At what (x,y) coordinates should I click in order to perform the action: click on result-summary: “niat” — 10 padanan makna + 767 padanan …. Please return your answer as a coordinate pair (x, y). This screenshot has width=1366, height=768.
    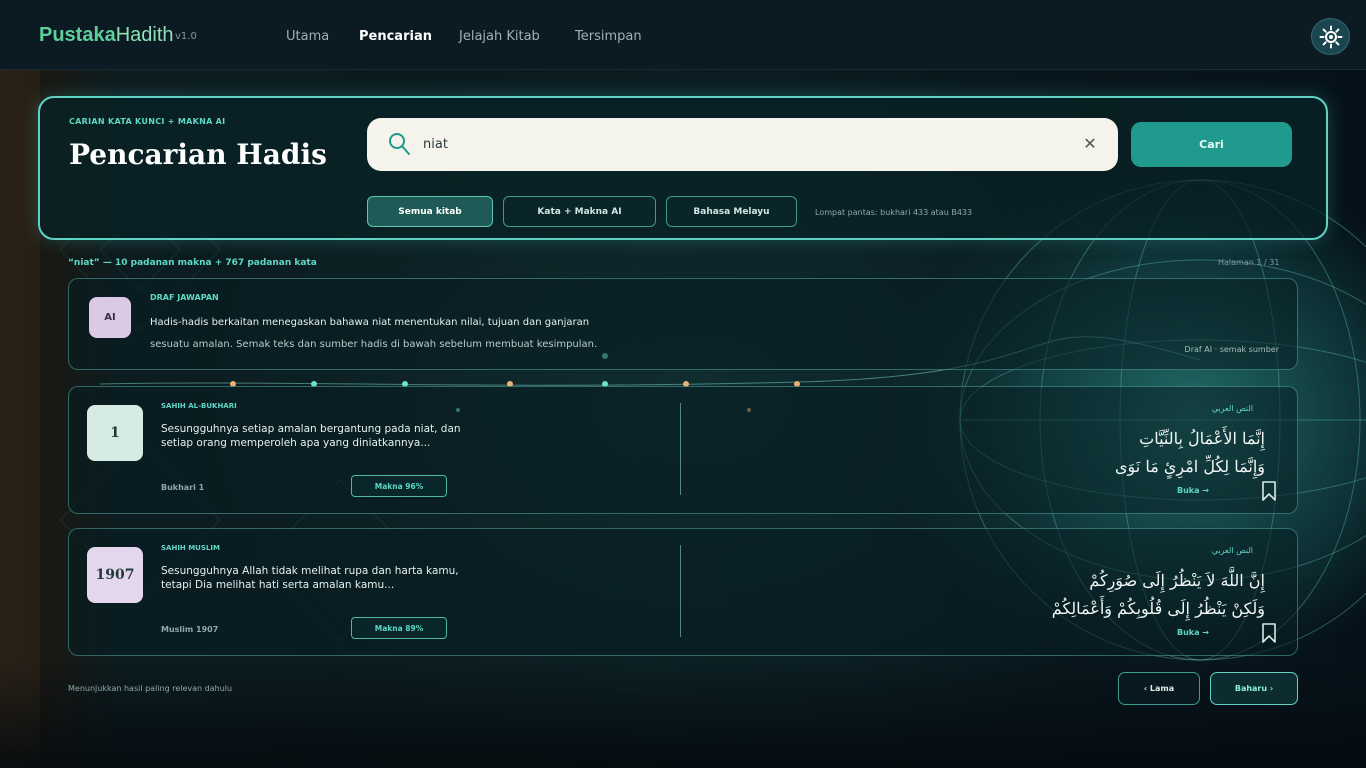
    Looking at the image, I should click on (192, 263).